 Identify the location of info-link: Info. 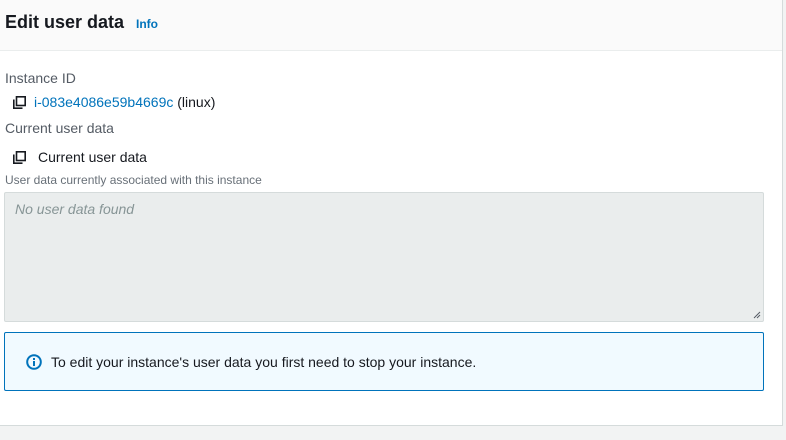
(147, 24).